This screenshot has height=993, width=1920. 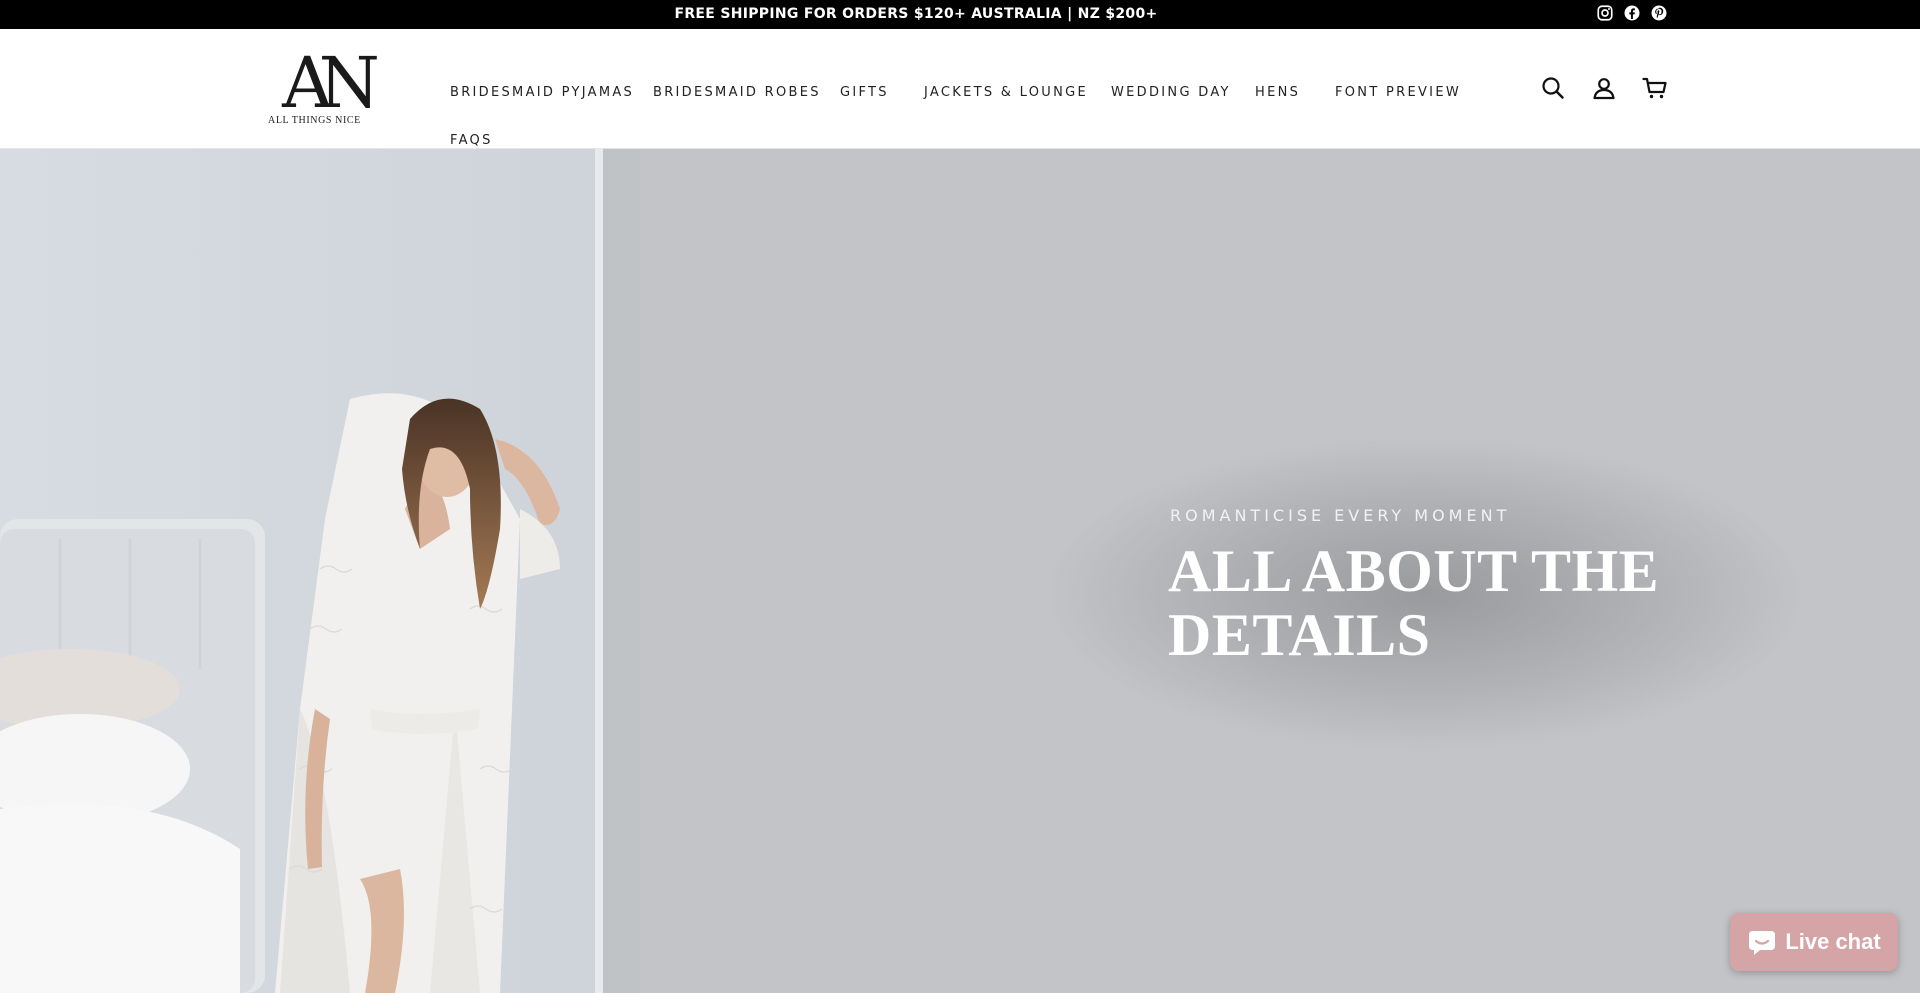 I want to click on hero-title: ALL ABOUT THE DETAILS, so click(x=1414, y=603).